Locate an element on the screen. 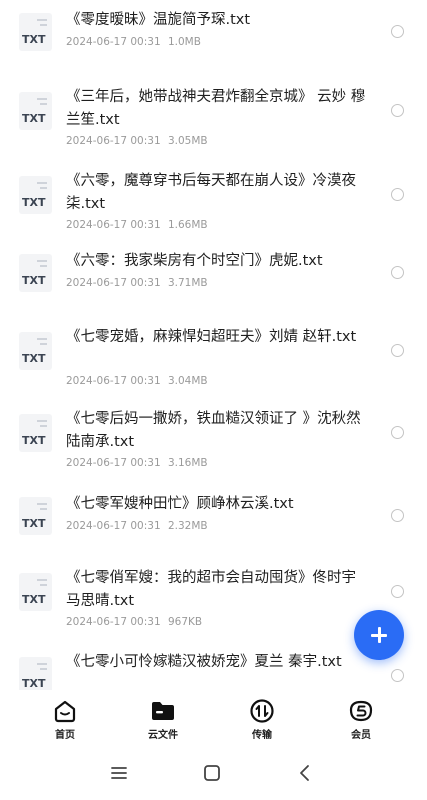  tab-home-label: 首页 is located at coordinates (65, 735).